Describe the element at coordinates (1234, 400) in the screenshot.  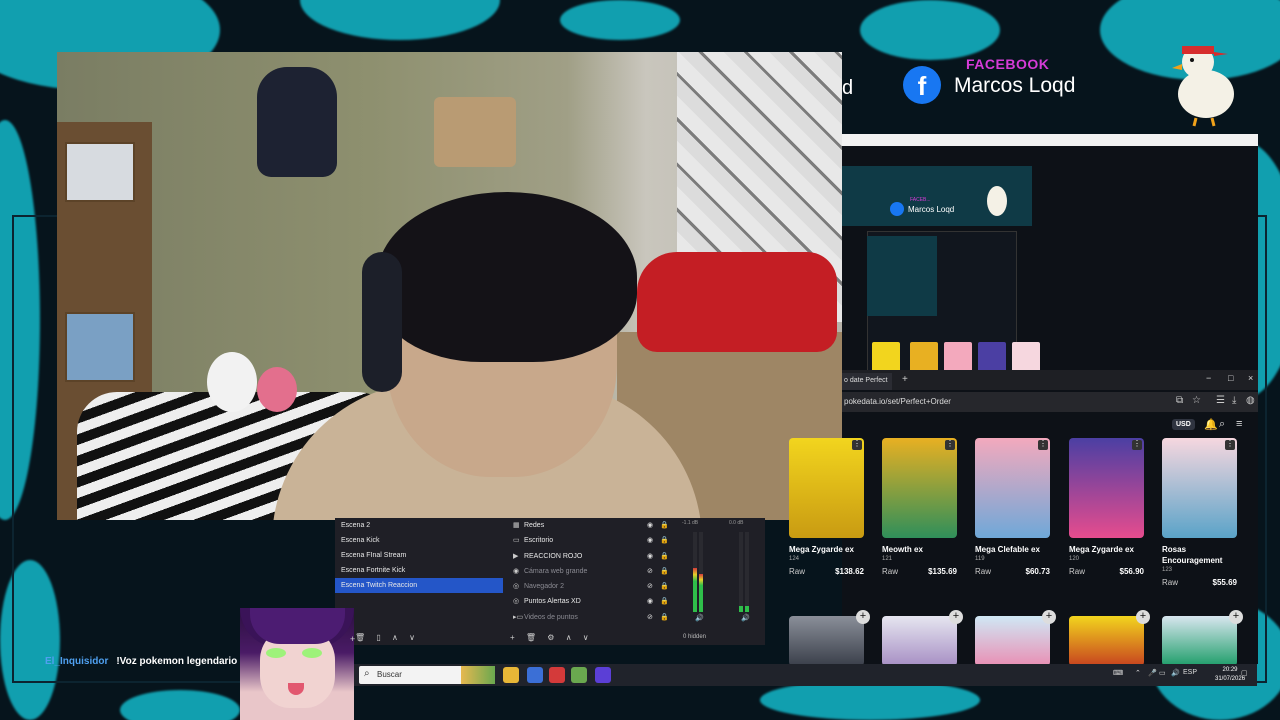
I see `download-icon: ⤓` at that location.